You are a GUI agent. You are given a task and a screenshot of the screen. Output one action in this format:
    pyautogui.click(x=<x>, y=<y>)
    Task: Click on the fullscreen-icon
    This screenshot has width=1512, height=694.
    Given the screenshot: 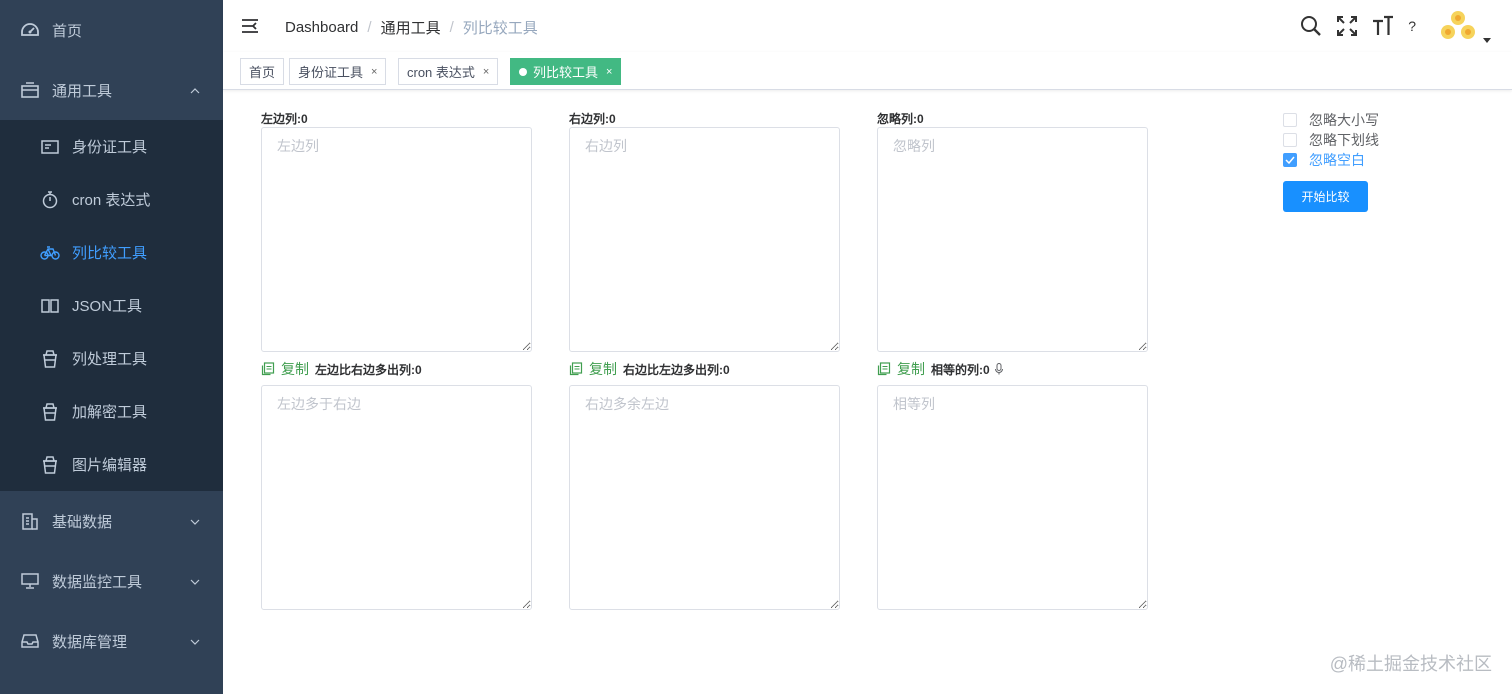 What is the action you would take?
    pyautogui.click(x=1347, y=26)
    